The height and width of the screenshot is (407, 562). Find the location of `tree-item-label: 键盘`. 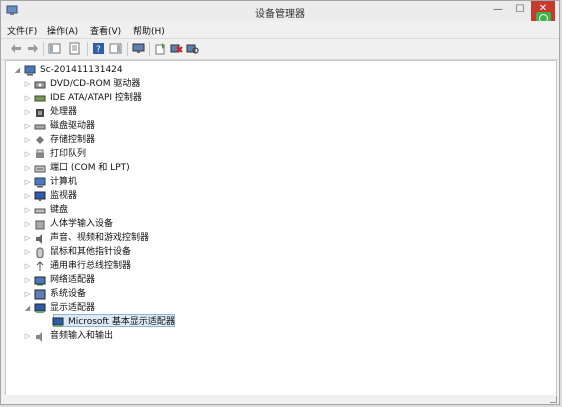

tree-item-label: 键盘 is located at coordinates (59, 210).